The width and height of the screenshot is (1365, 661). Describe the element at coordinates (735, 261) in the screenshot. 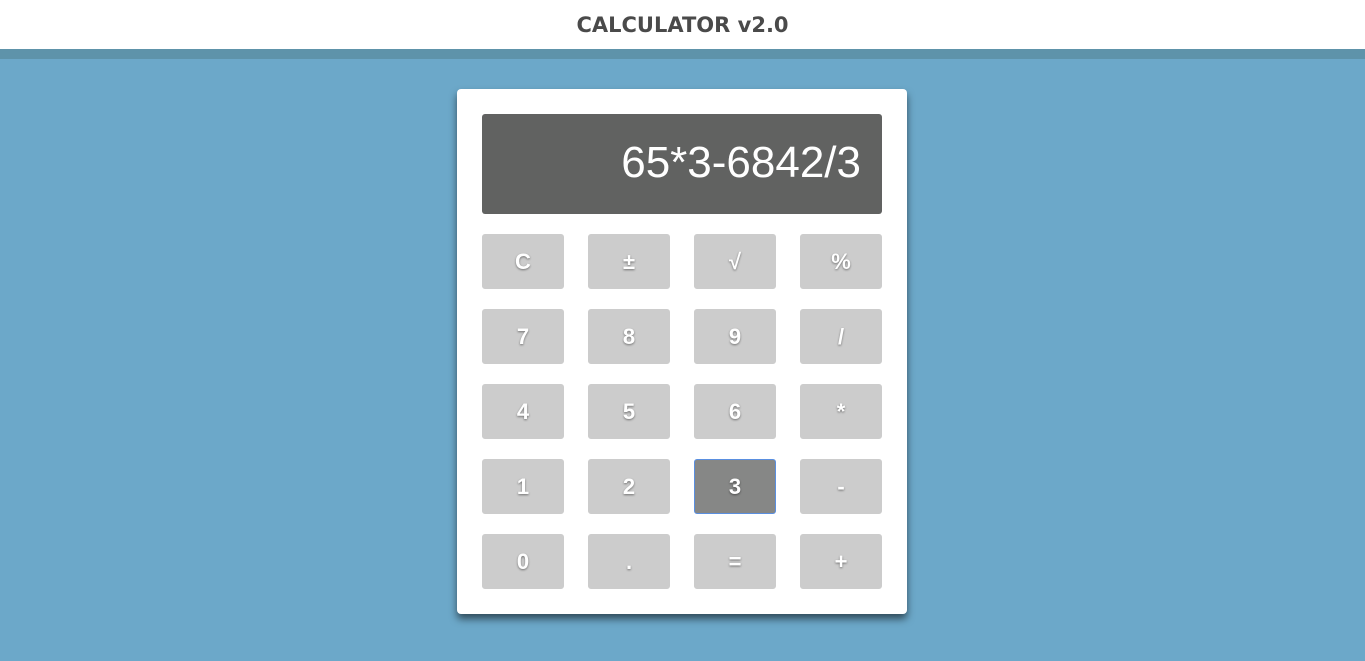

I see `sqrt-button: √` at that location.